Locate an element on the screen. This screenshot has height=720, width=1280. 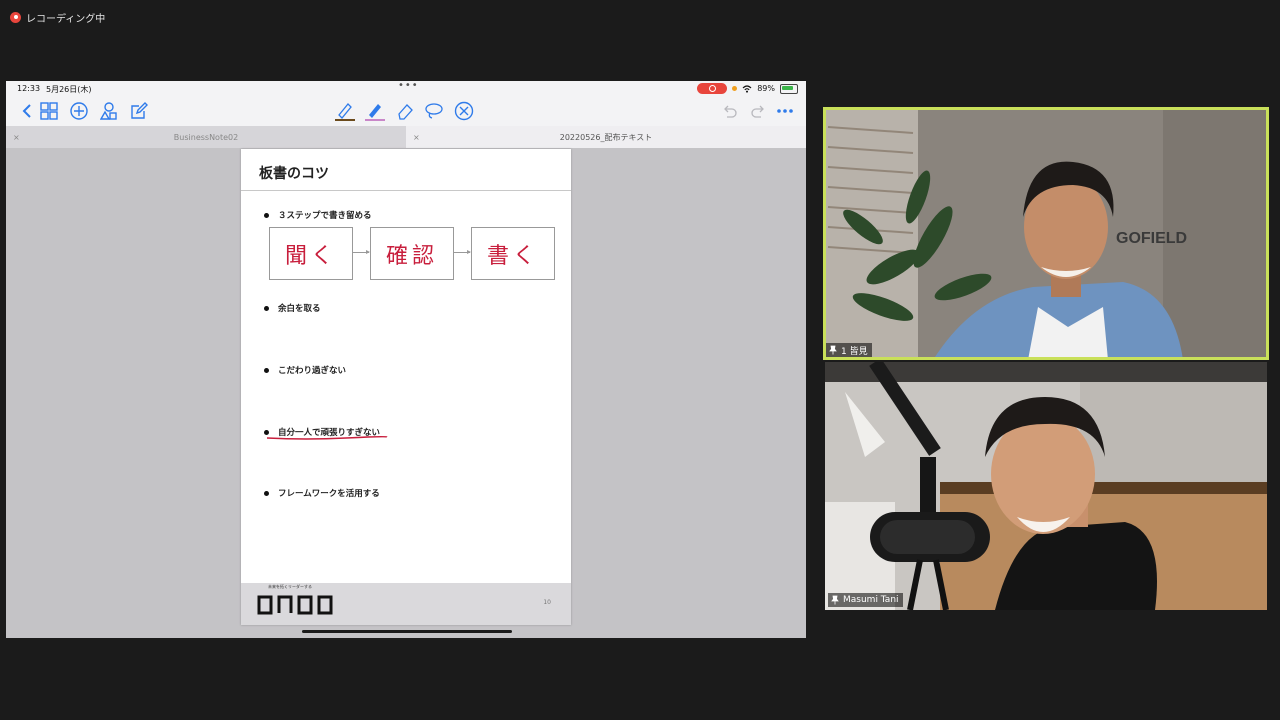
wifi-icon is located at coordinates (747, 88).